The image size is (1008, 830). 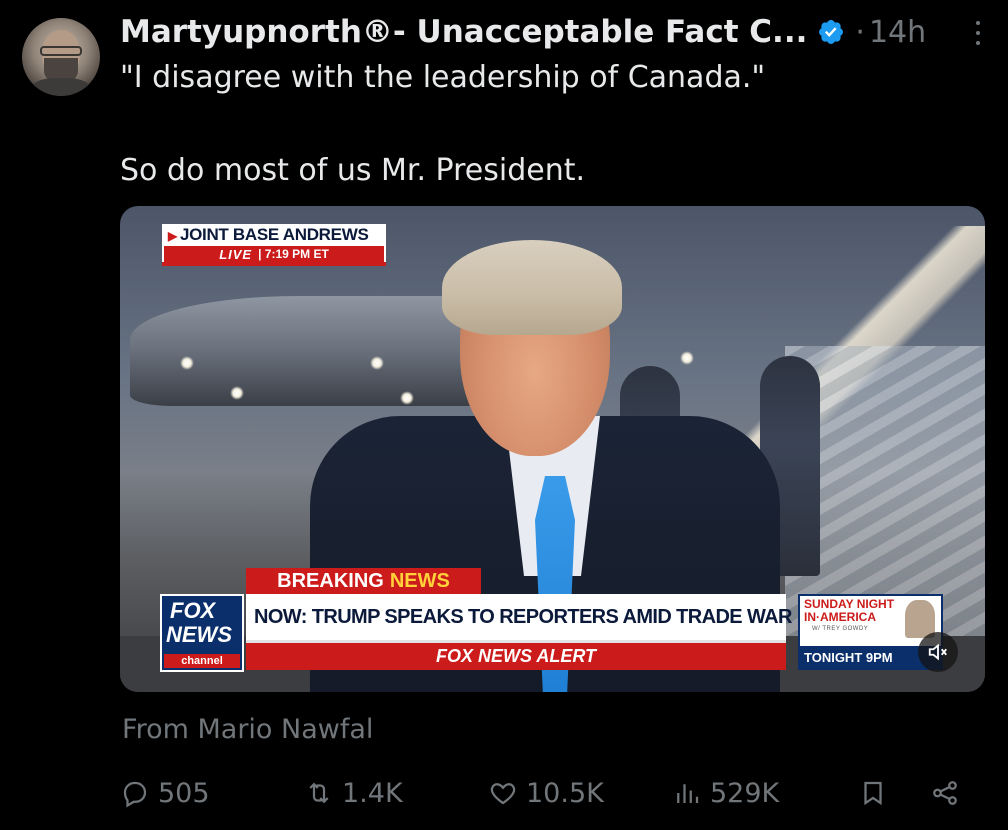 I want to click on verified-badge-icon, so click(x=831, y=32).